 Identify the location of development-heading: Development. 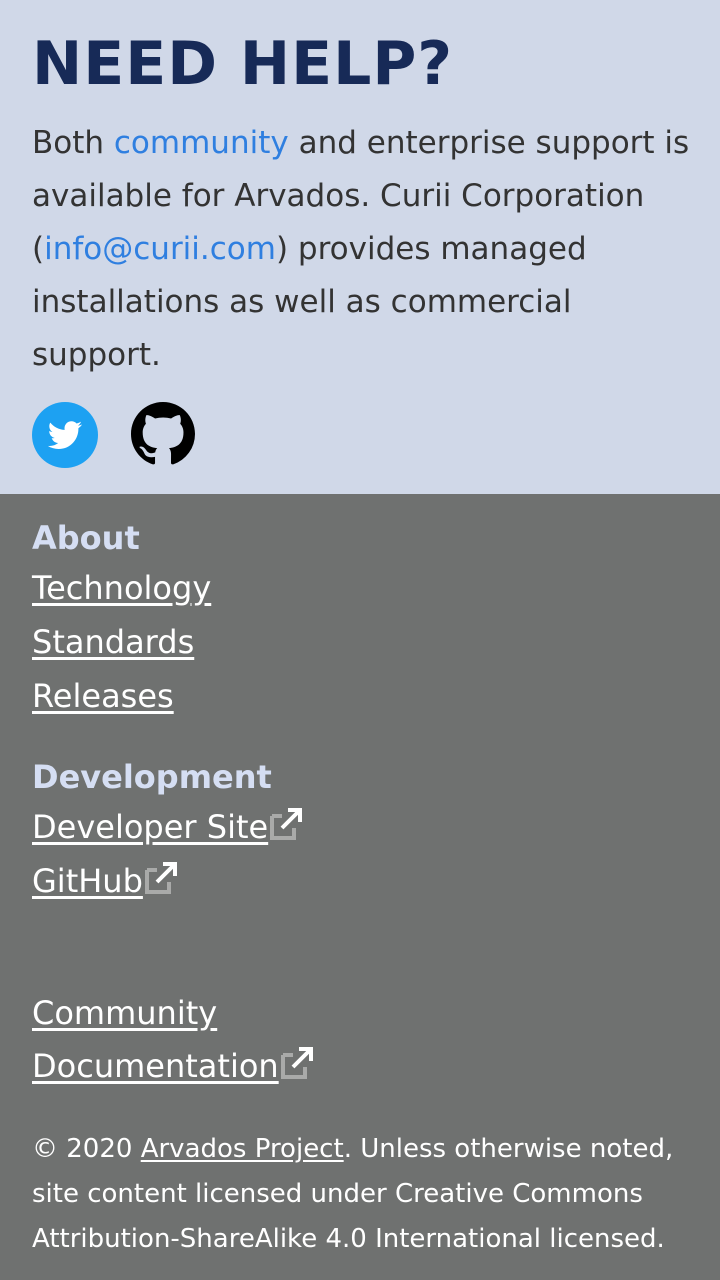
(152, 777).